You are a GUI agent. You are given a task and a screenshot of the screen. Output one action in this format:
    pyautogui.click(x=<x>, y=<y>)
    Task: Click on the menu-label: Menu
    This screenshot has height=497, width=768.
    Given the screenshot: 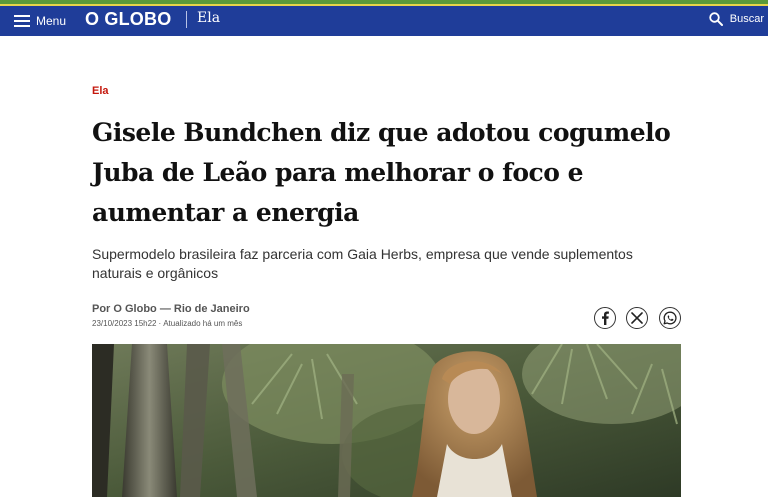 What is the action you would take?
    pyautogui.click(x=51, y=21)
    